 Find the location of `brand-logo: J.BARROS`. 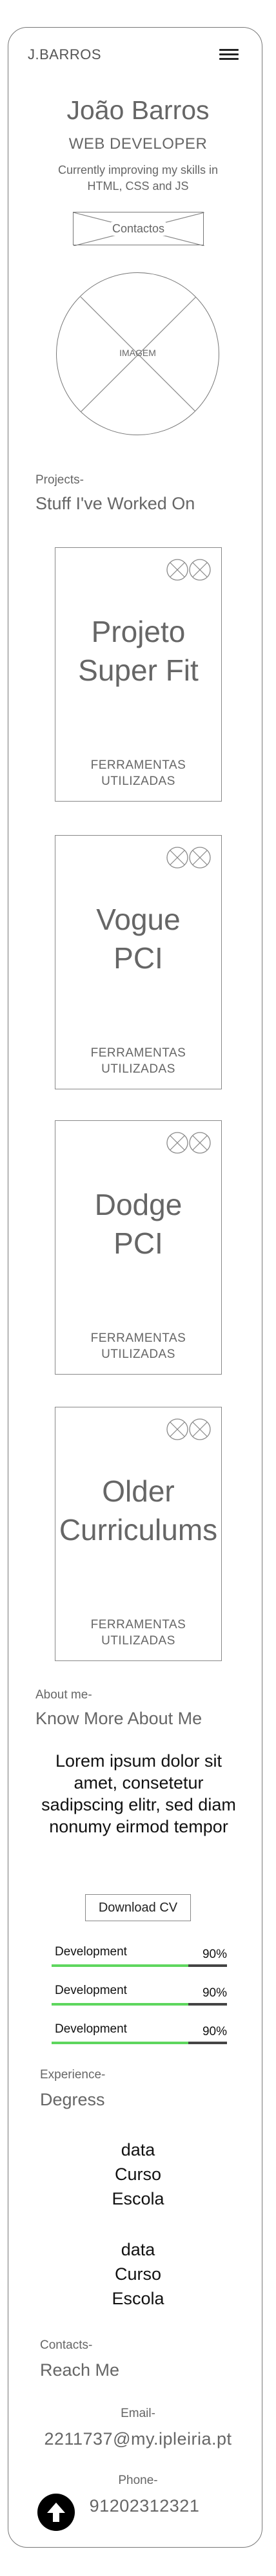

brand-logo: J.BARROS is located at coordinates (64, 54).